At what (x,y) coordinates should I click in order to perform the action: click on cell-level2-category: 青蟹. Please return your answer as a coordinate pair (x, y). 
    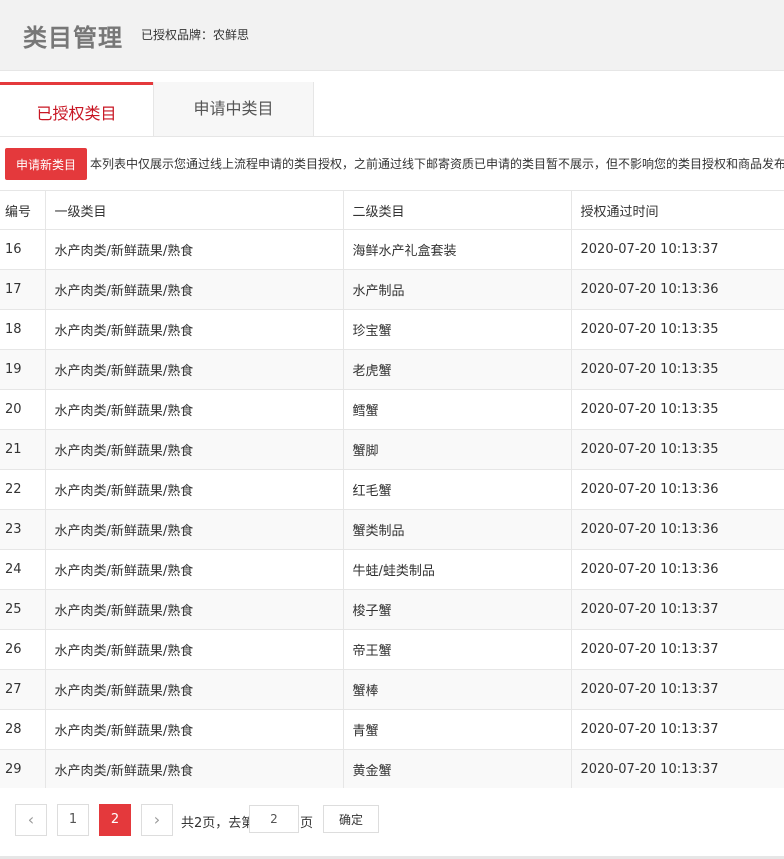
    Looking at the image, I should click on (457, 729).